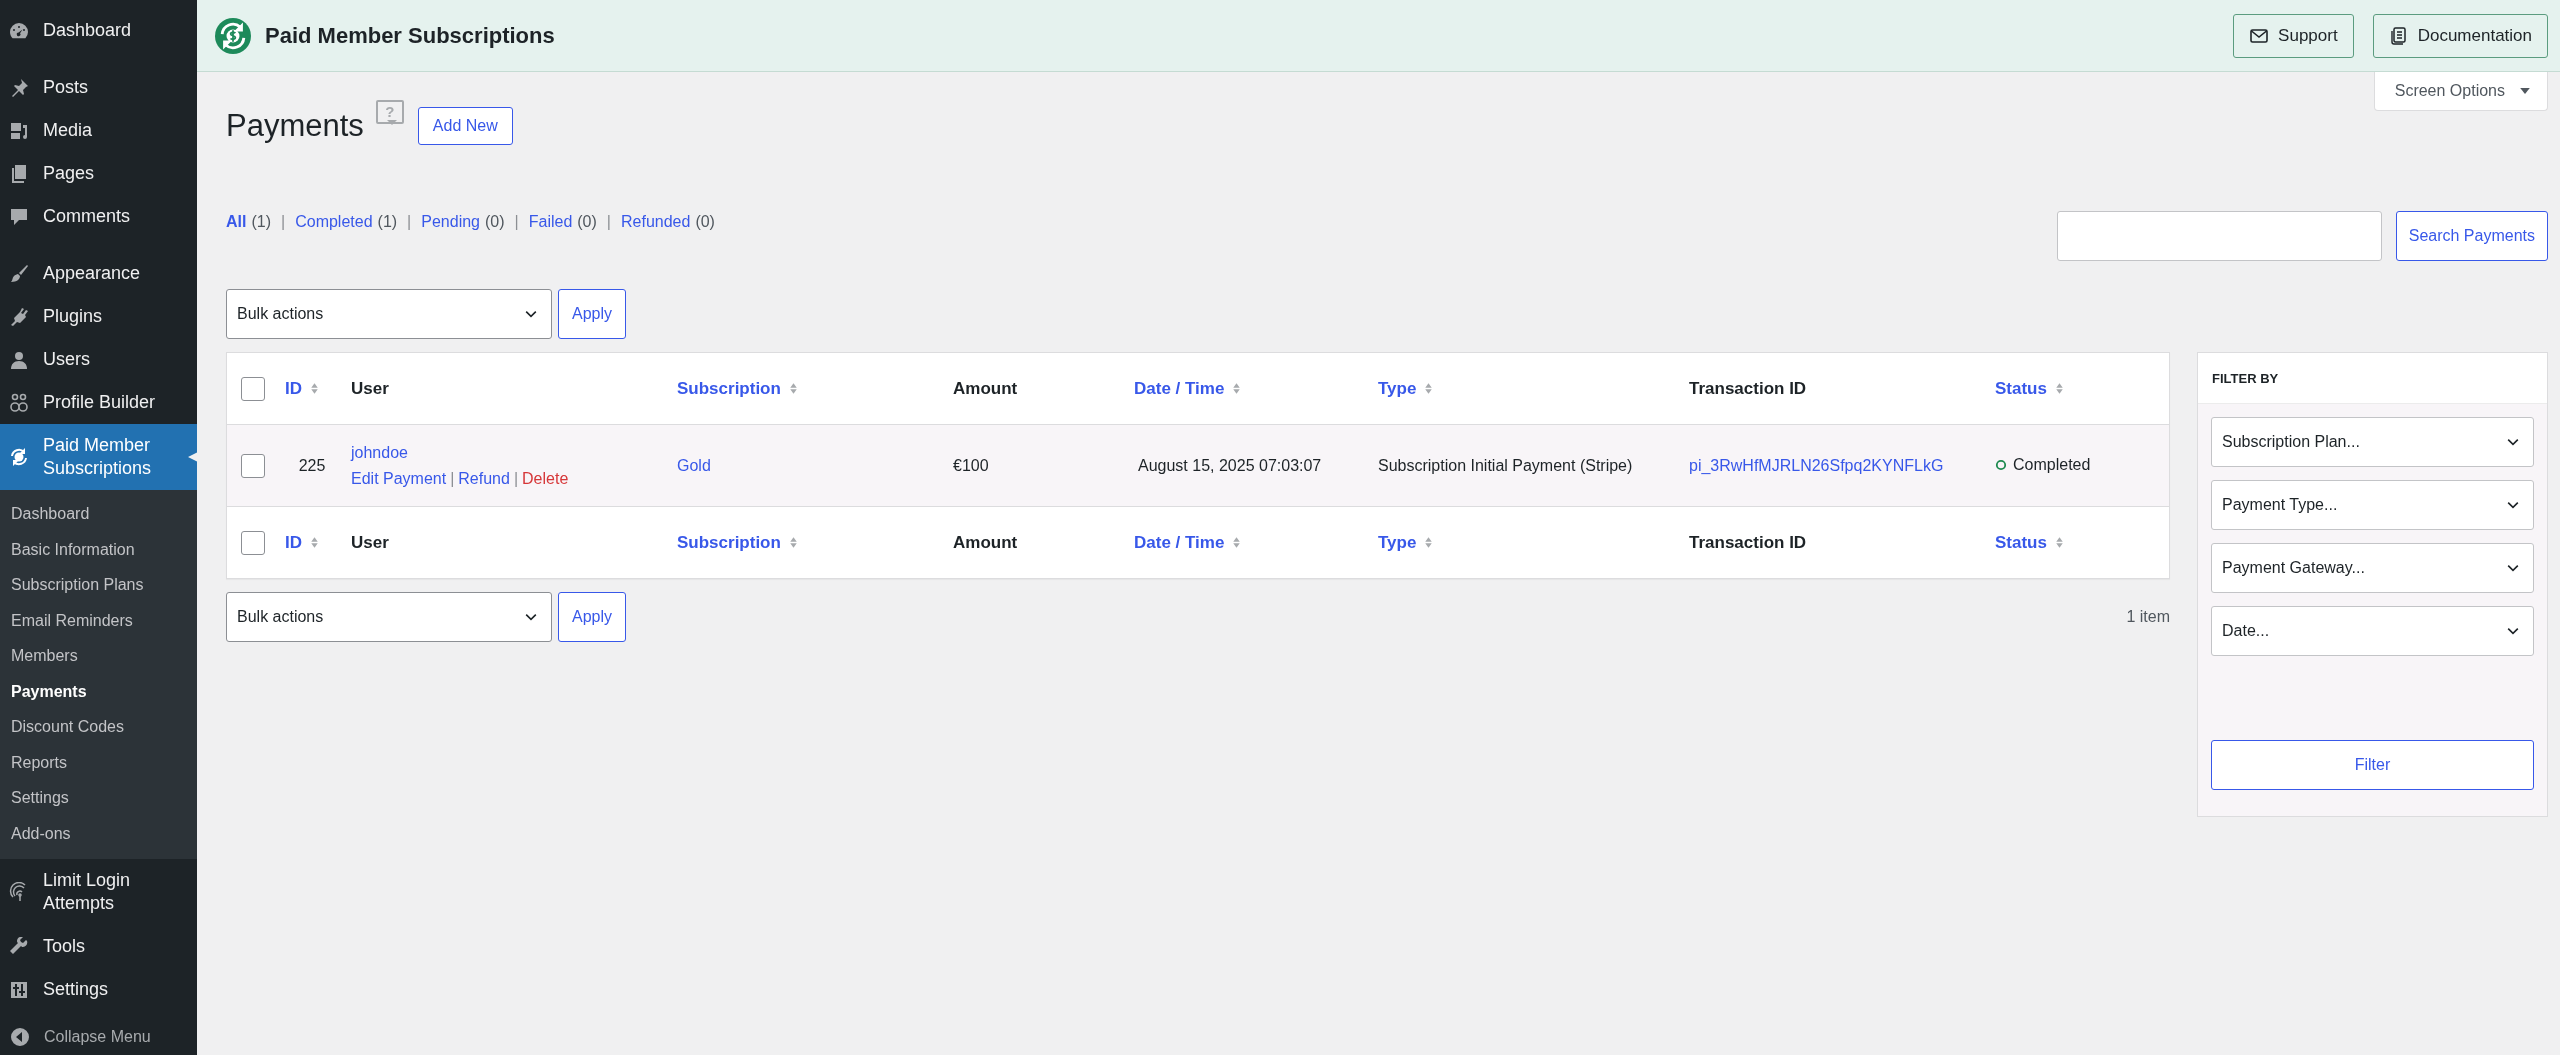 The height and width of the screenshot is (1055, 2560). I want to click on table-cell: Subscription Initial Payment (Stripe), so click(1505, 465).